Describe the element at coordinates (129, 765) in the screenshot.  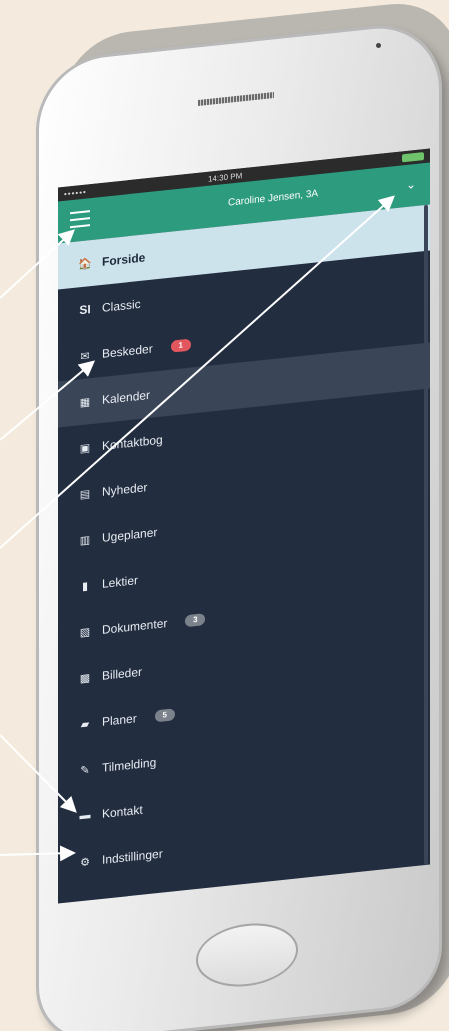
I see `menu-item-label: Tilmelding` at that location.